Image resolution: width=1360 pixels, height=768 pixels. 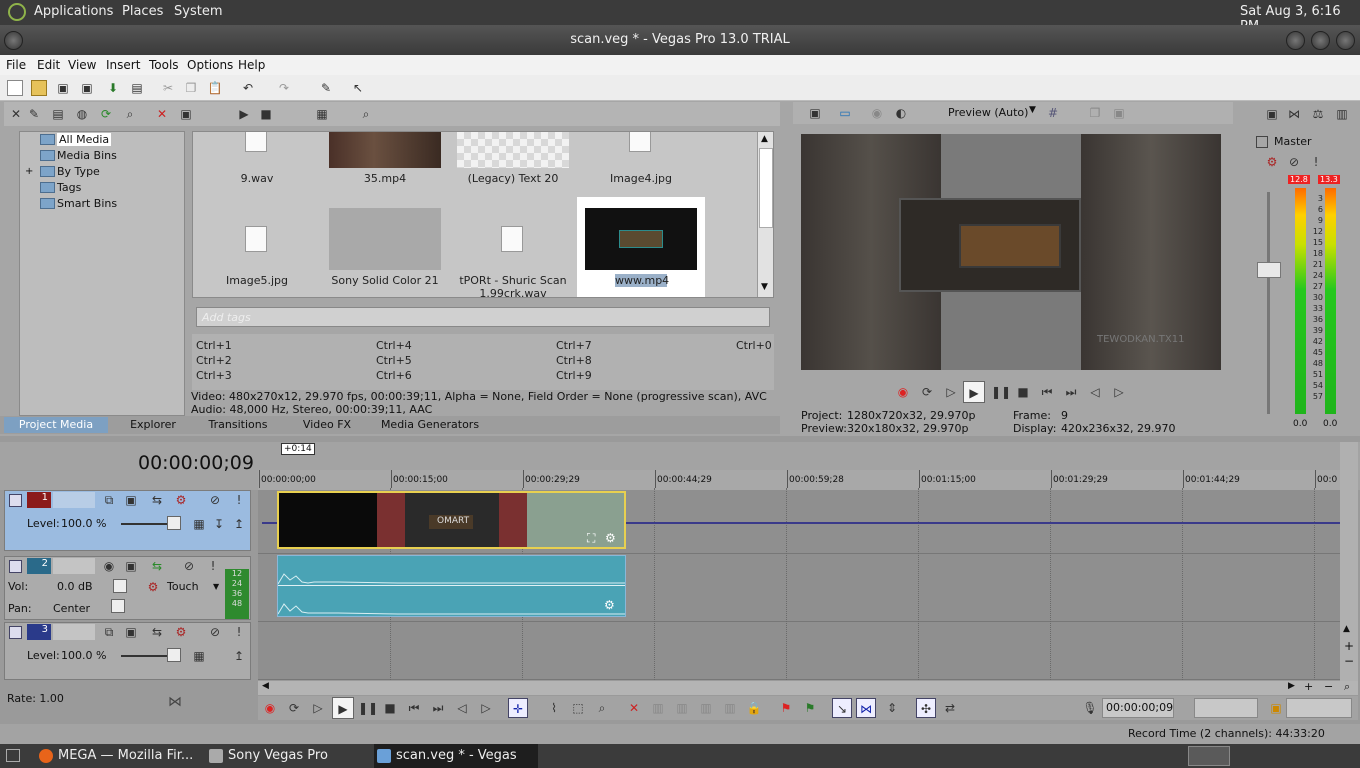 What do you see at coordinates (1053, 113) in the screenshot?
I see `overlays-icon: #` at bounding box center [1053, 113].